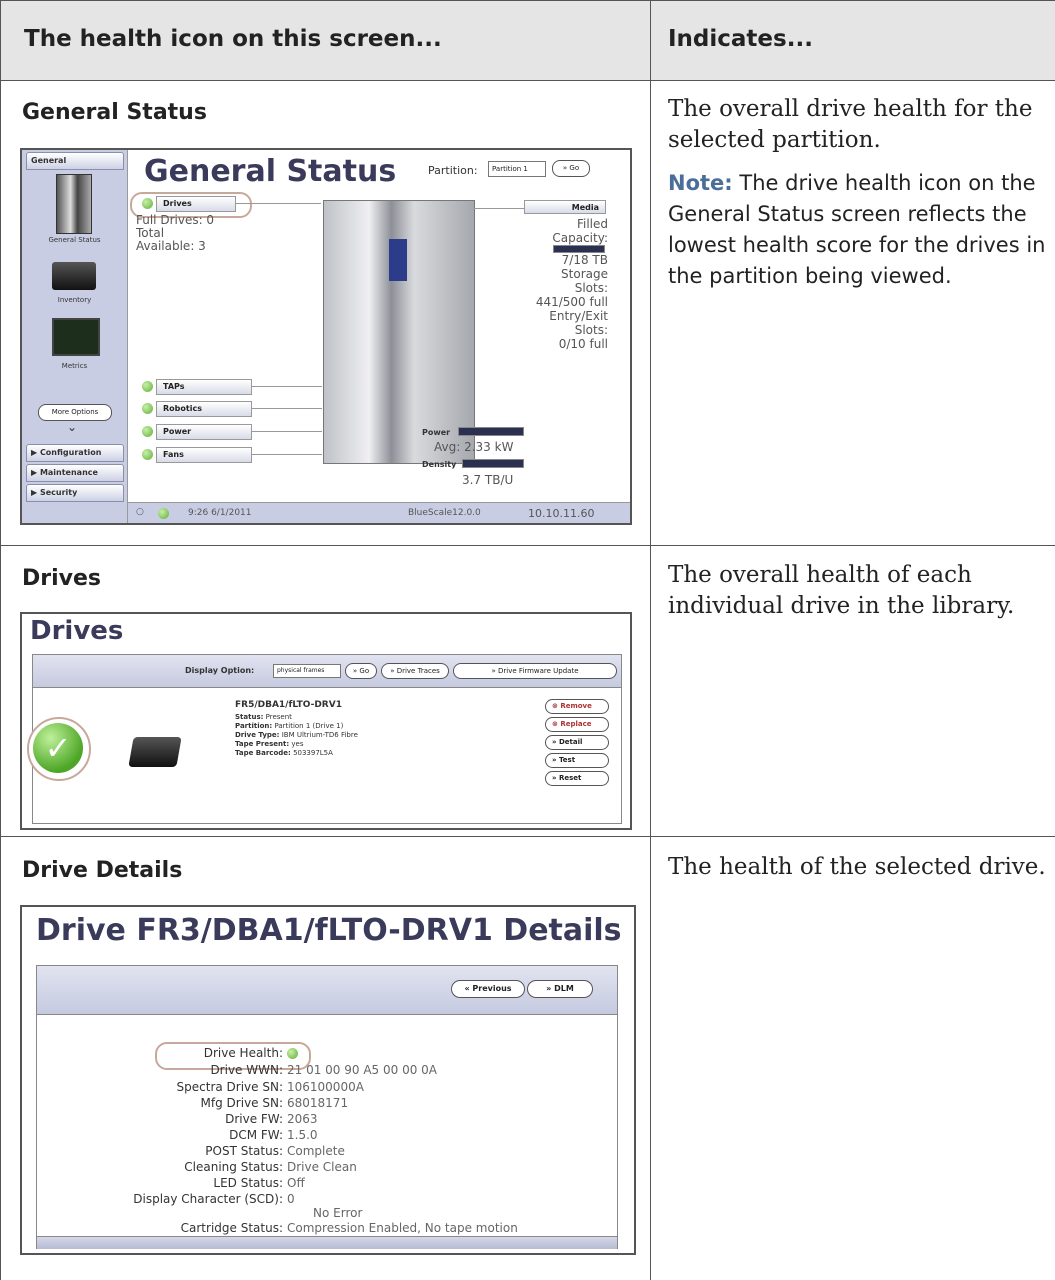  Describe the element at coordinates (453, 170) in the screenshot. I see `partition-label: Partition:` at that location.